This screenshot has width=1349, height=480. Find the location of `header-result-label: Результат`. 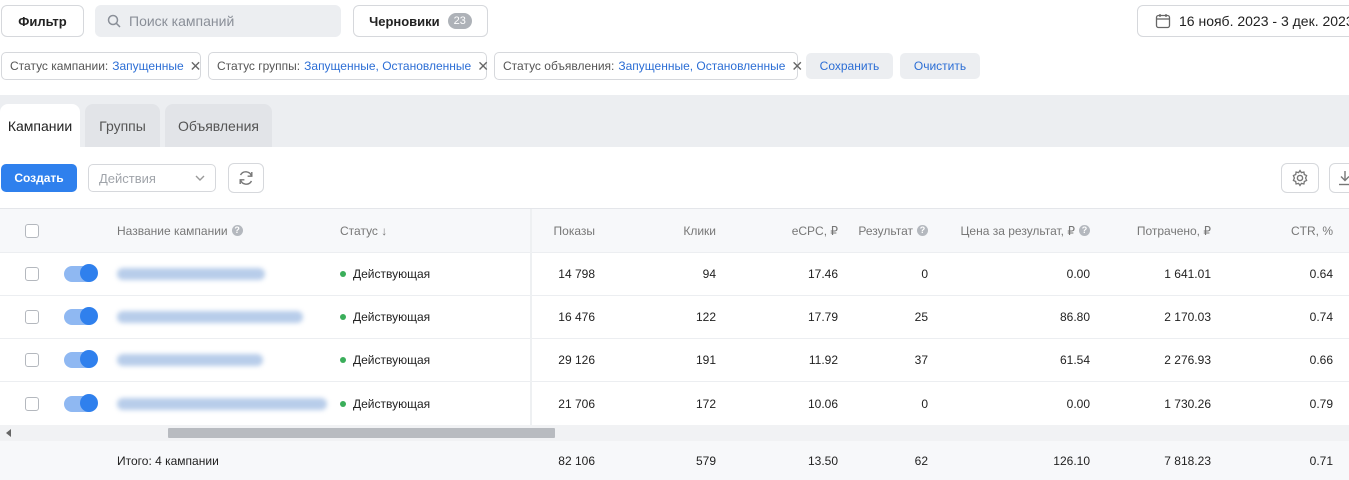

header-result-label: Результат is located at coordinates (885, 230).